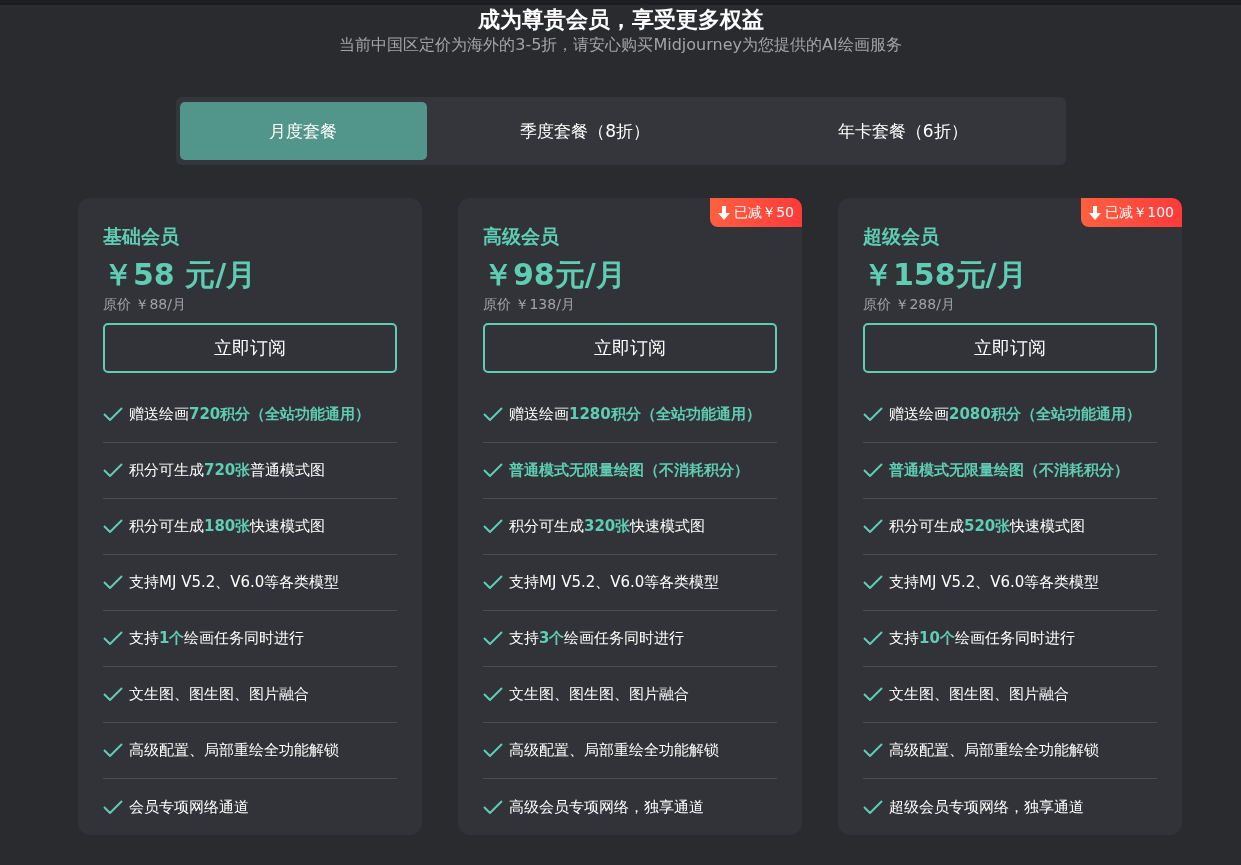  What do you see at coordinates (597, 639) in the screenshot?
I see `feature-text: 支持3个绘画任务同时进行` at bounding box center [597, 639].